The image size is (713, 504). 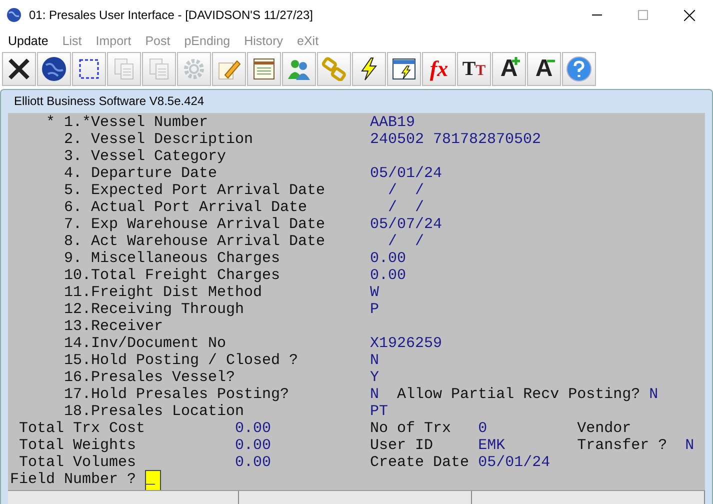 What do you see at coordinates (406, 343) in the screenshot?
I see `field-value: X1926259` at bounding box center [406, 343].